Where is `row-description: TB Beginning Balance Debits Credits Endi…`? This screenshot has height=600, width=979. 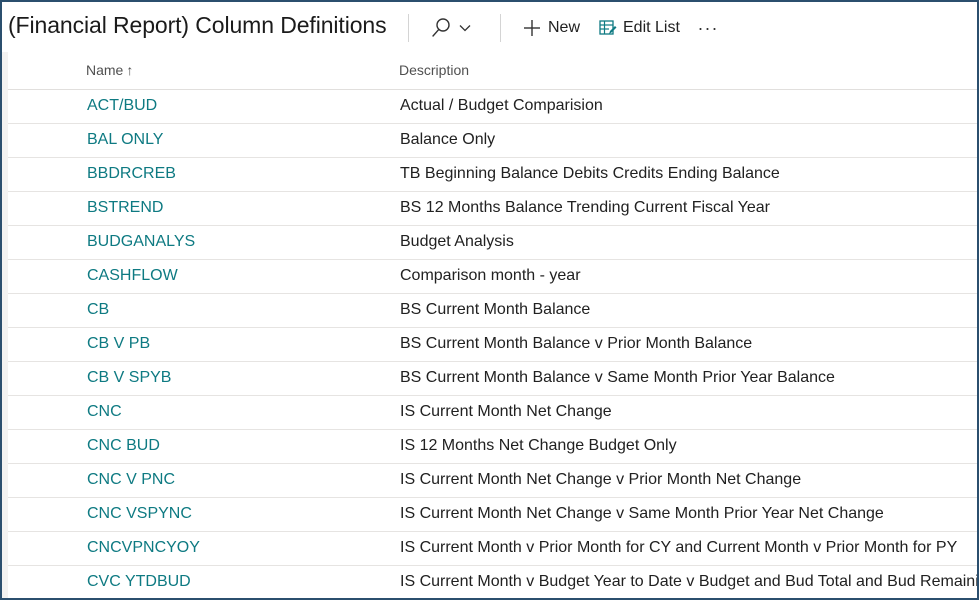
row-description: TB Beginning Balance Debits Credits Endi… is located at coordinates (590, 173).